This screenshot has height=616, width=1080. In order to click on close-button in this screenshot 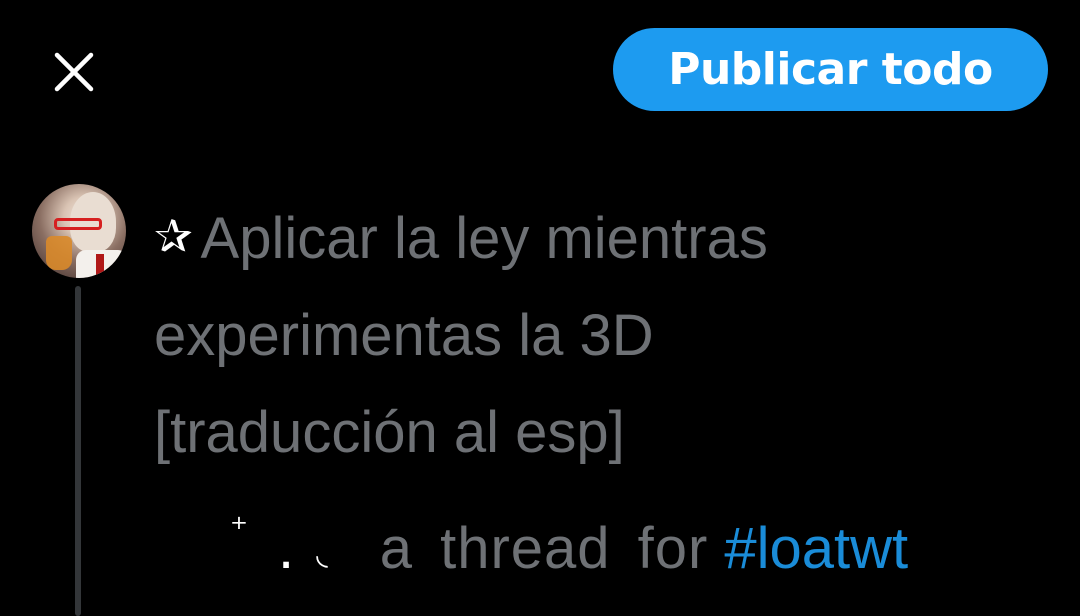, I will do `click(74, 72)`.